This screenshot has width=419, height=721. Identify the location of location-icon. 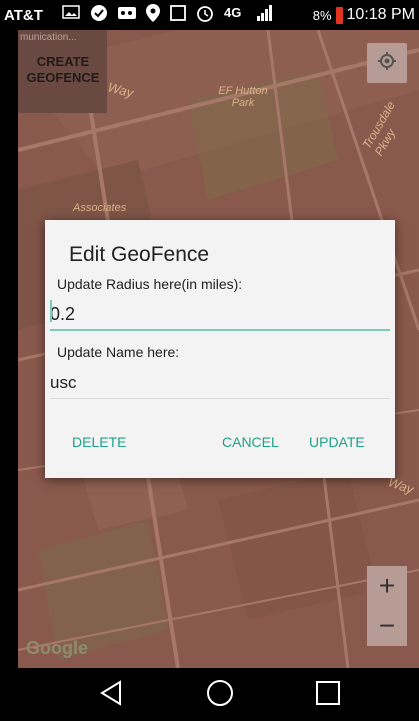
(153, 15).